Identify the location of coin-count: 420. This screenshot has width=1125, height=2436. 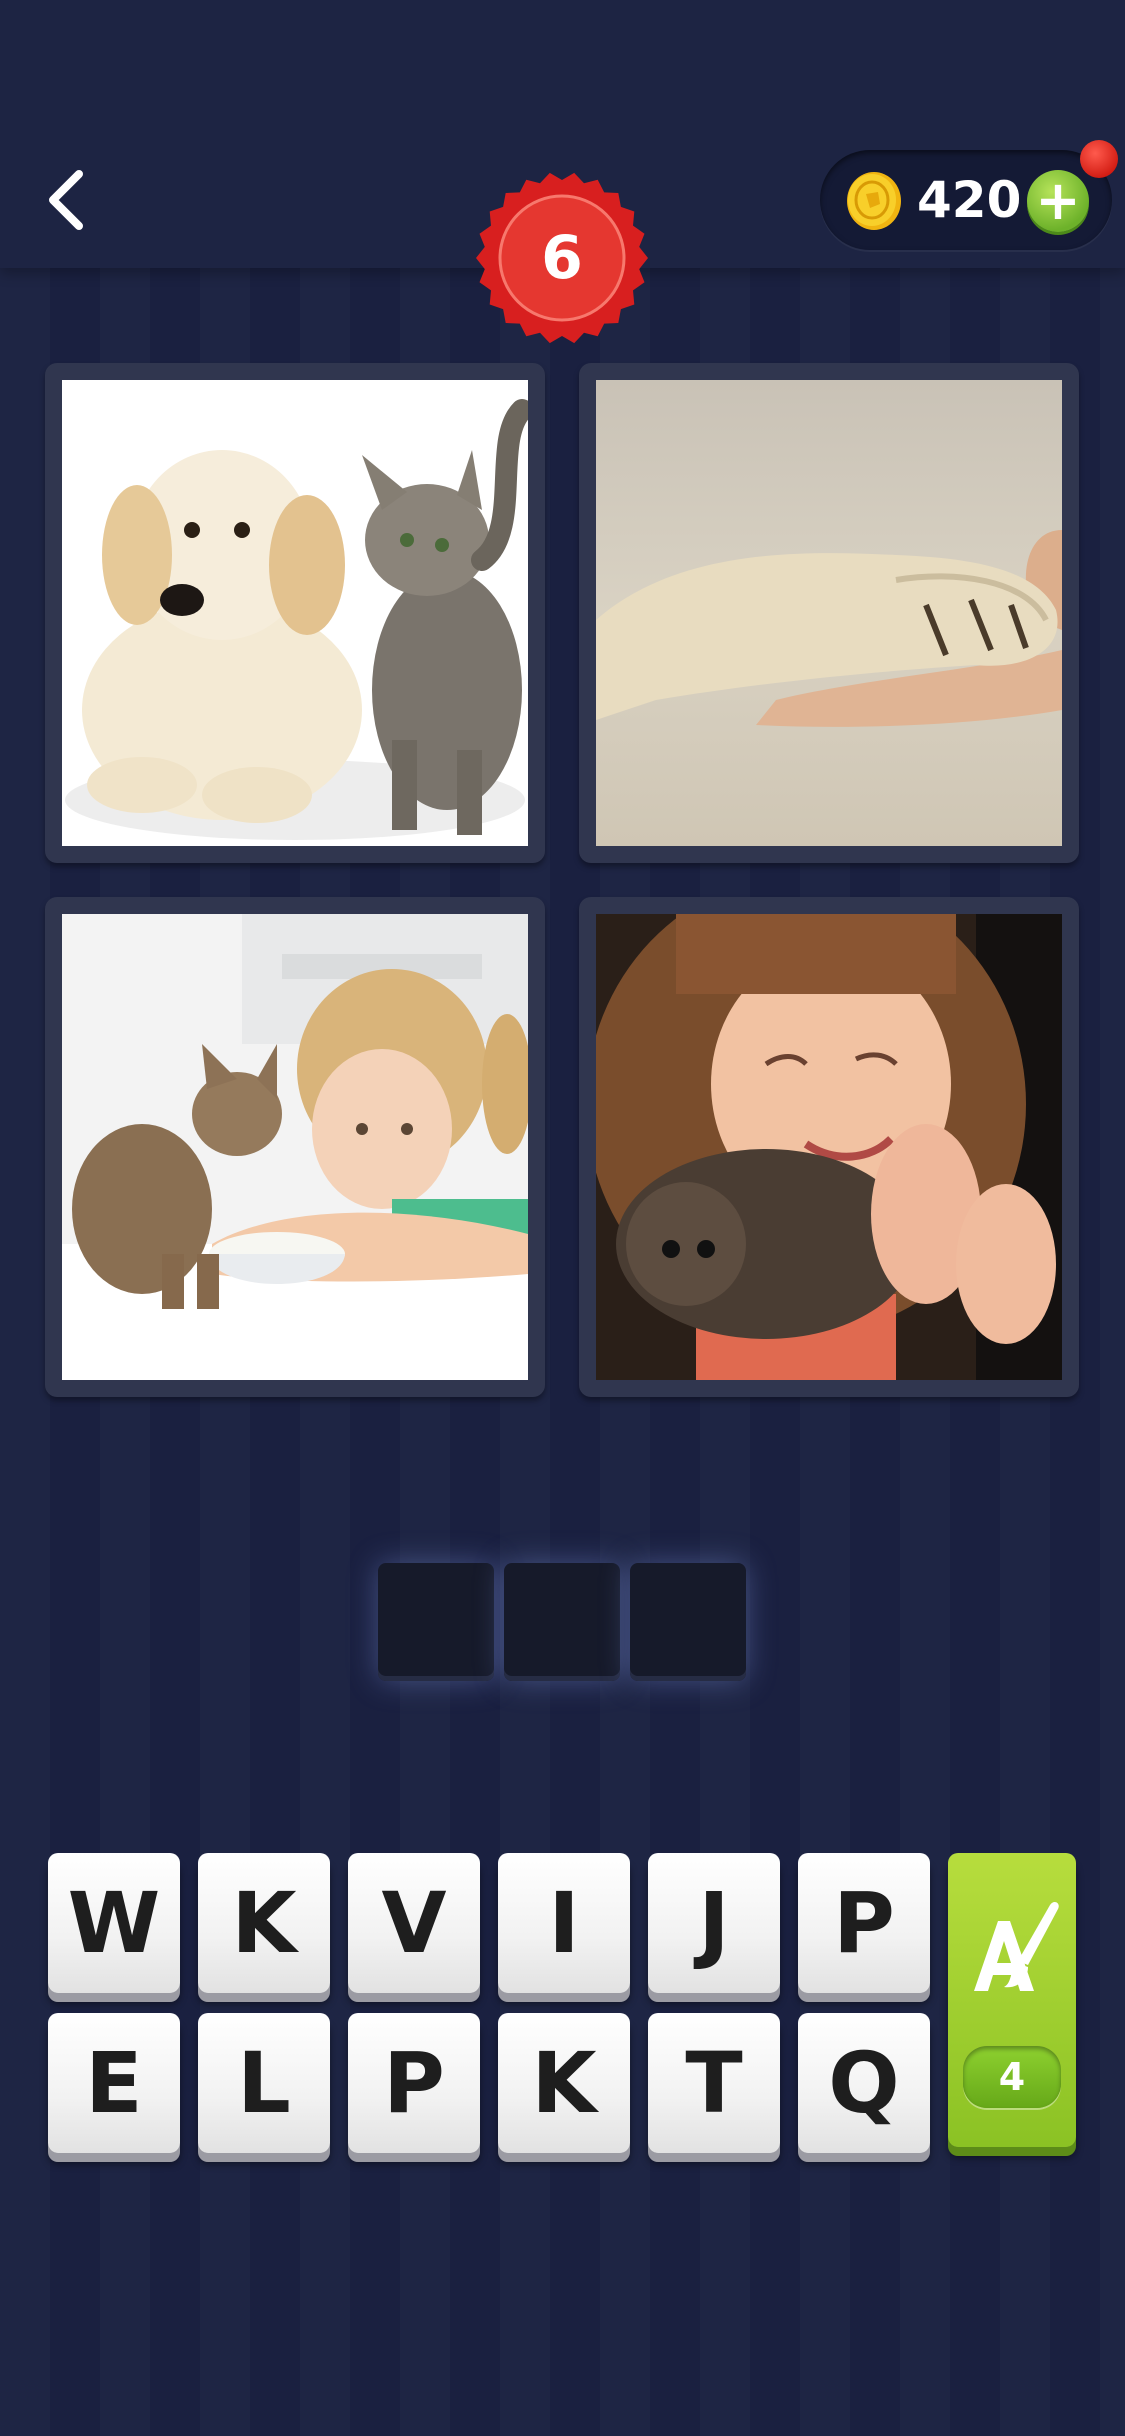
(969, 200).